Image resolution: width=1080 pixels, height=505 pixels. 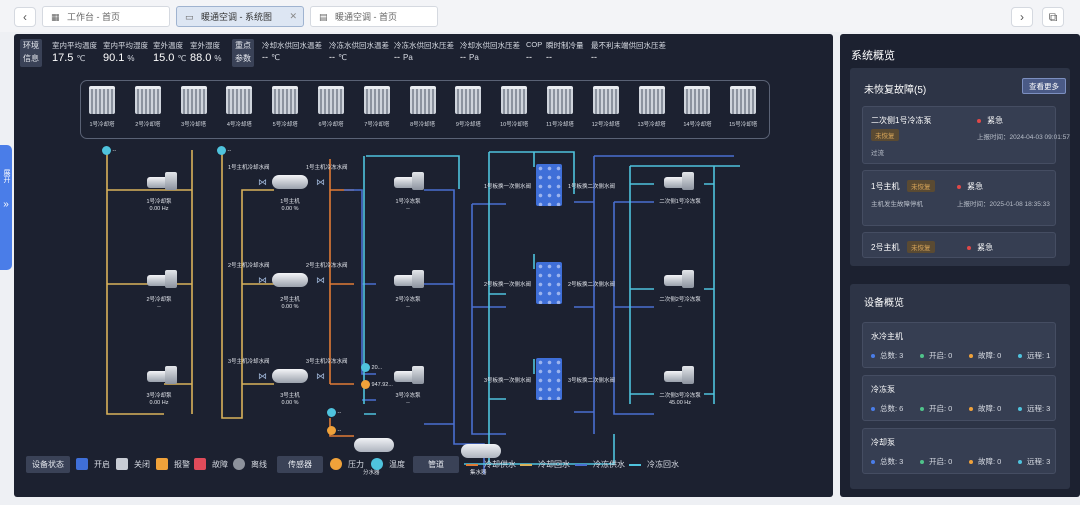 I want to click on cooling-tower: 10号冷却塔, so click(x=514, y=107).